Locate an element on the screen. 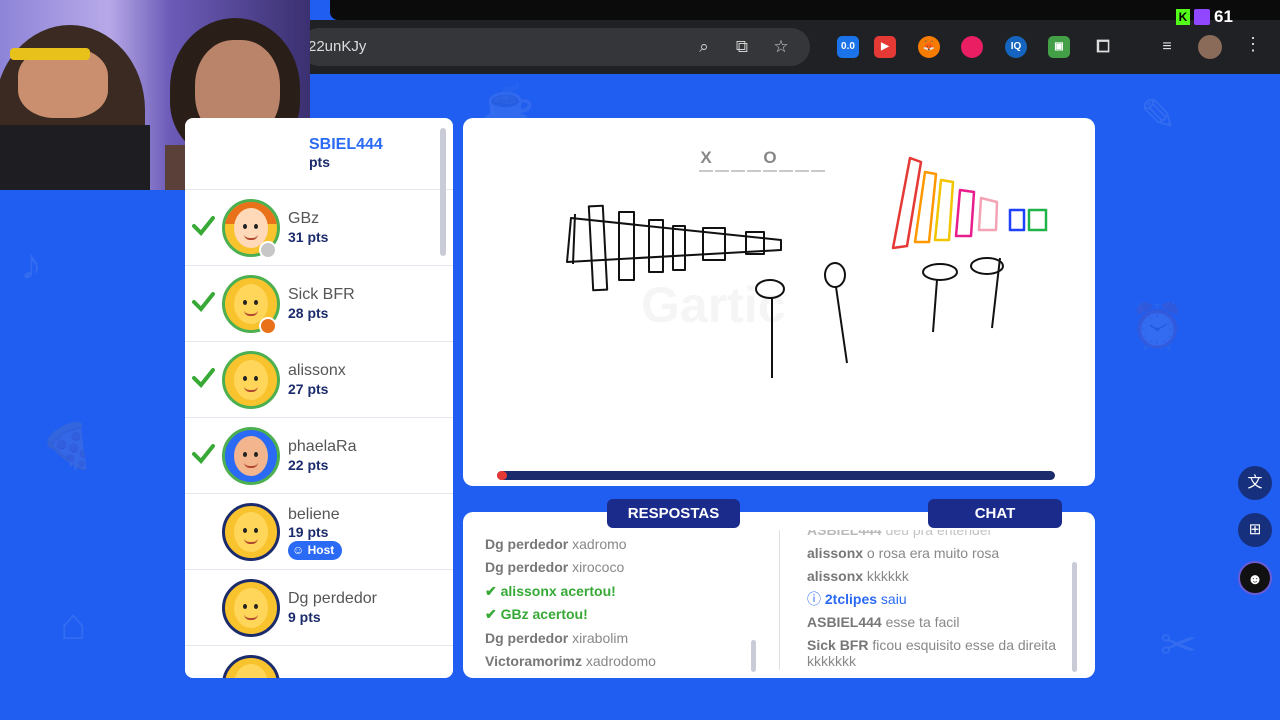  player-row: Dg perdedor 9 pts is located at coordinates (319, 608).